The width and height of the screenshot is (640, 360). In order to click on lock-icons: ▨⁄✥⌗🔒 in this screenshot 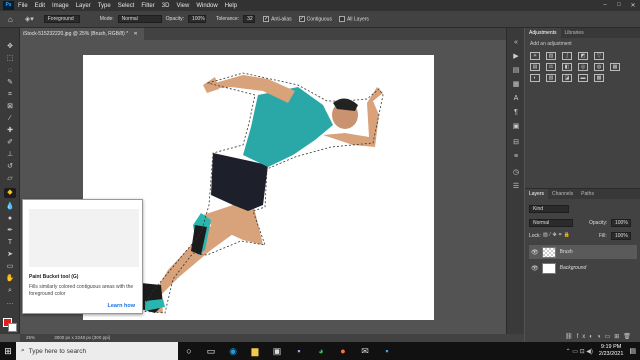, I will do `click(557, 235)`.